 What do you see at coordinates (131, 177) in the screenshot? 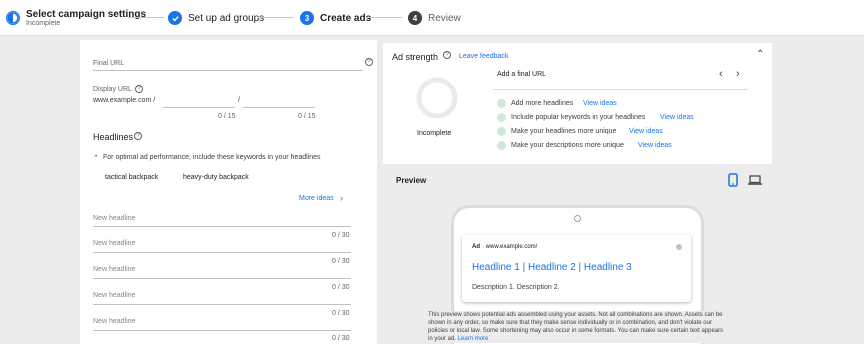
I see `keyword-chip: tactical backpack` at bounding box center [131, 177].